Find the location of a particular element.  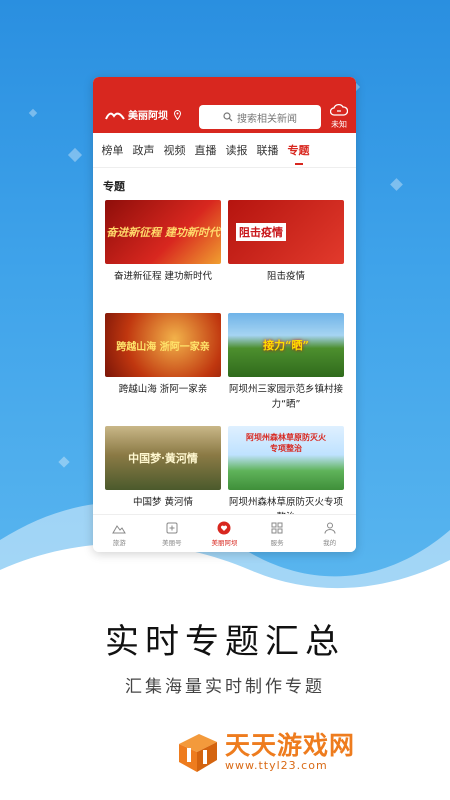

topic-caption: 阿坝州三家园示范乡镇村接力“晒” is located at coordinates (285, 397).